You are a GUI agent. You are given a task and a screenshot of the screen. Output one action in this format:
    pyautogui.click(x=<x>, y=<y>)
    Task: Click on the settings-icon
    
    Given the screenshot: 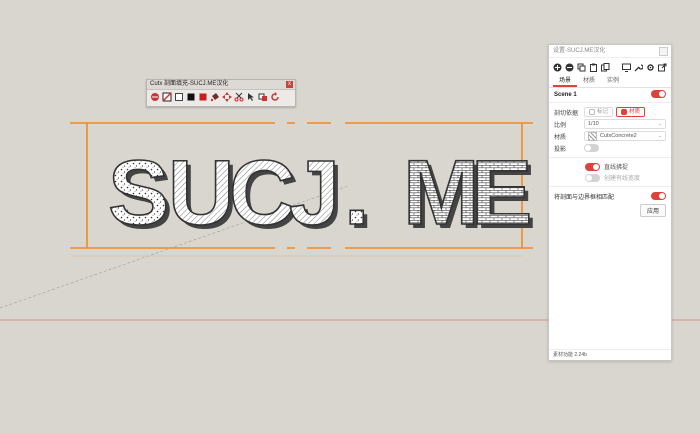 What is the action you would take?
    pyautogui.click(x=650, y=67)
    